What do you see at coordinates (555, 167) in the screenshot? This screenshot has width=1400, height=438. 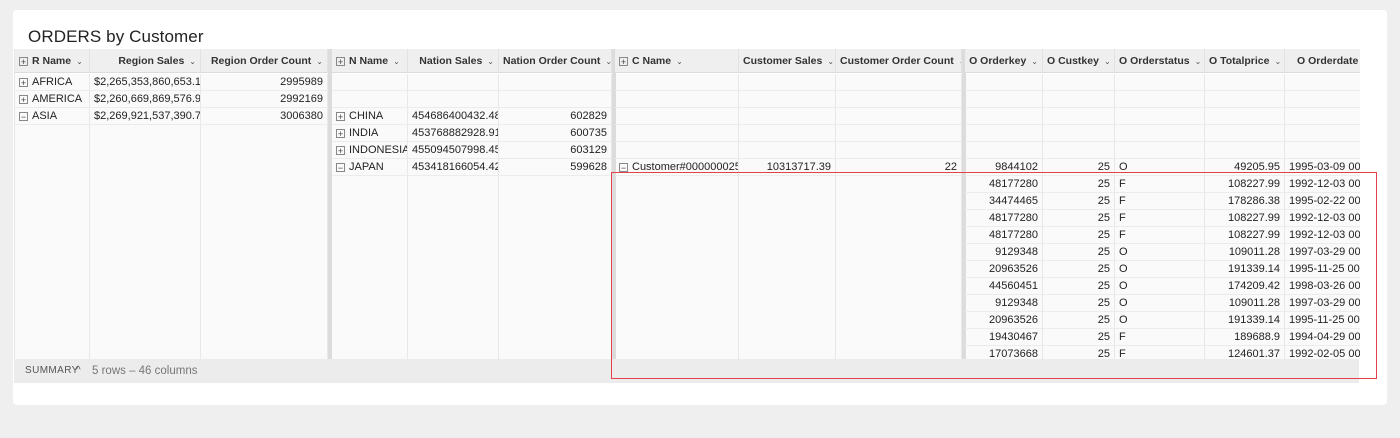 I see `cell-nation-order-count: 599628` at bounding box center [555, 167].